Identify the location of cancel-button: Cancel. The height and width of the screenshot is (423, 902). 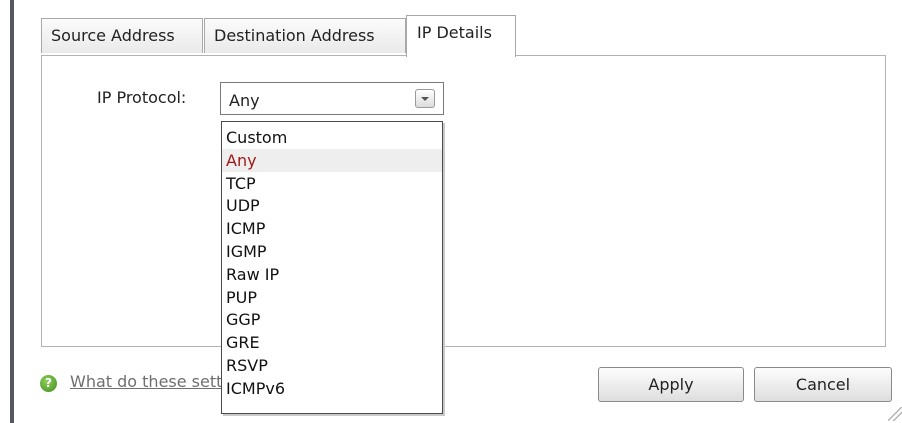
(823, 384).